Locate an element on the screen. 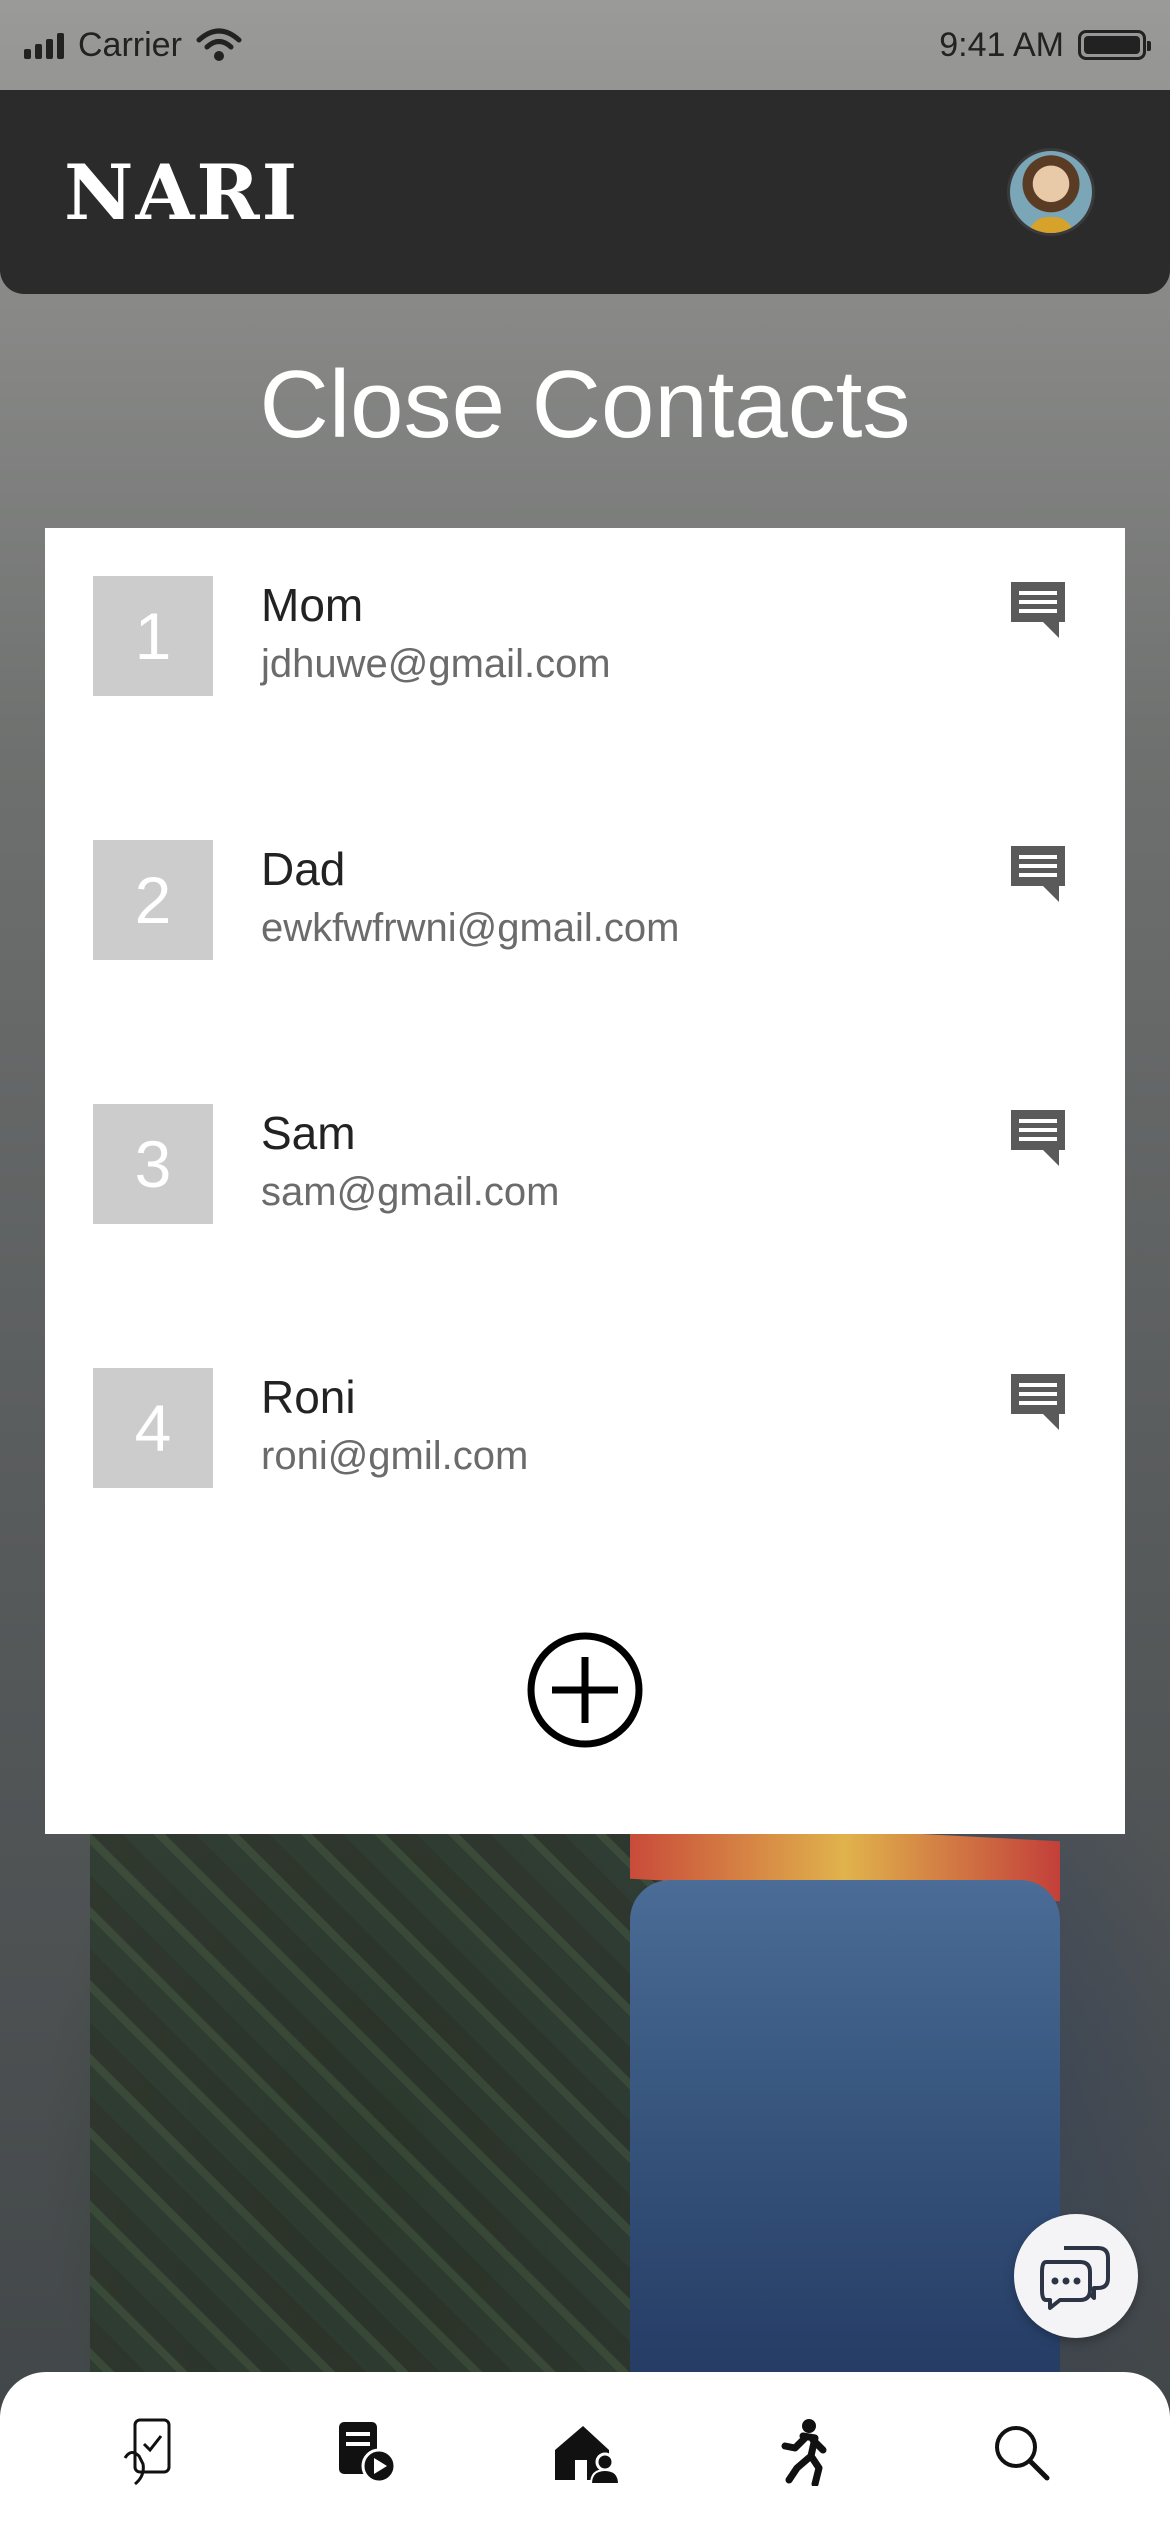 The image size is (1170, 2532). wifi-icon is located at coordinates (219, 44).